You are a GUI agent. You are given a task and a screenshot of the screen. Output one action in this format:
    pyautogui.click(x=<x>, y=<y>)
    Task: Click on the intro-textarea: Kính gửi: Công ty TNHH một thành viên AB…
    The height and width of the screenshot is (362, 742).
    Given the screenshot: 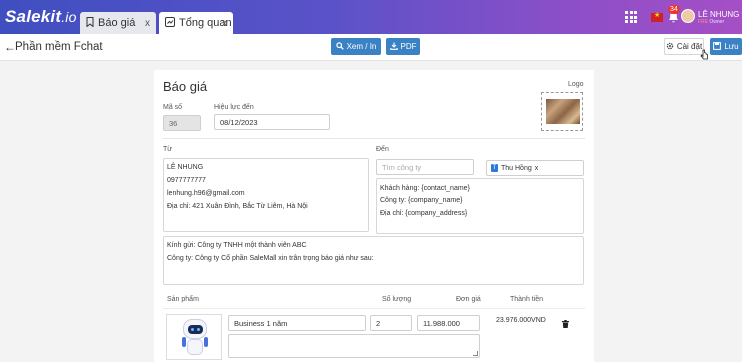 What is the action you would take?
    pyautogui.click(x=373, y=260)
    